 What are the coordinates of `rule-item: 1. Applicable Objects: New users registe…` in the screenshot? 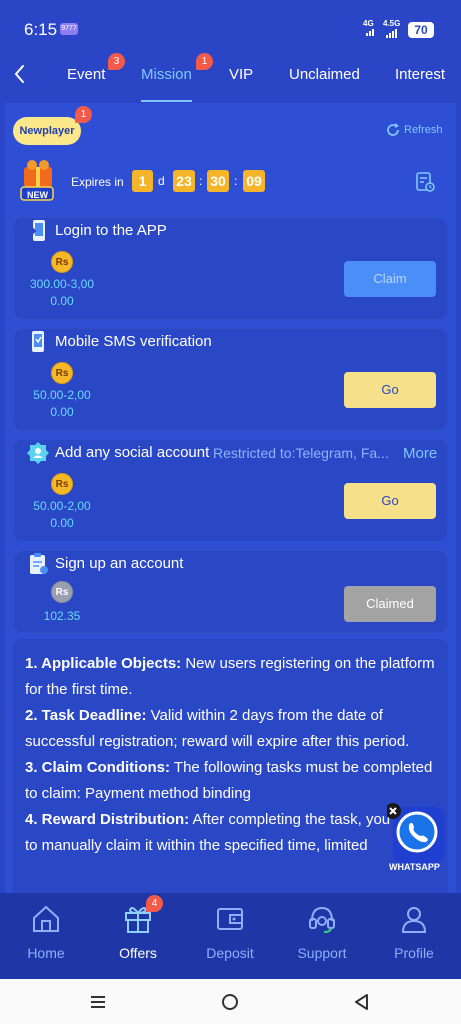 It's located at (230, 677).